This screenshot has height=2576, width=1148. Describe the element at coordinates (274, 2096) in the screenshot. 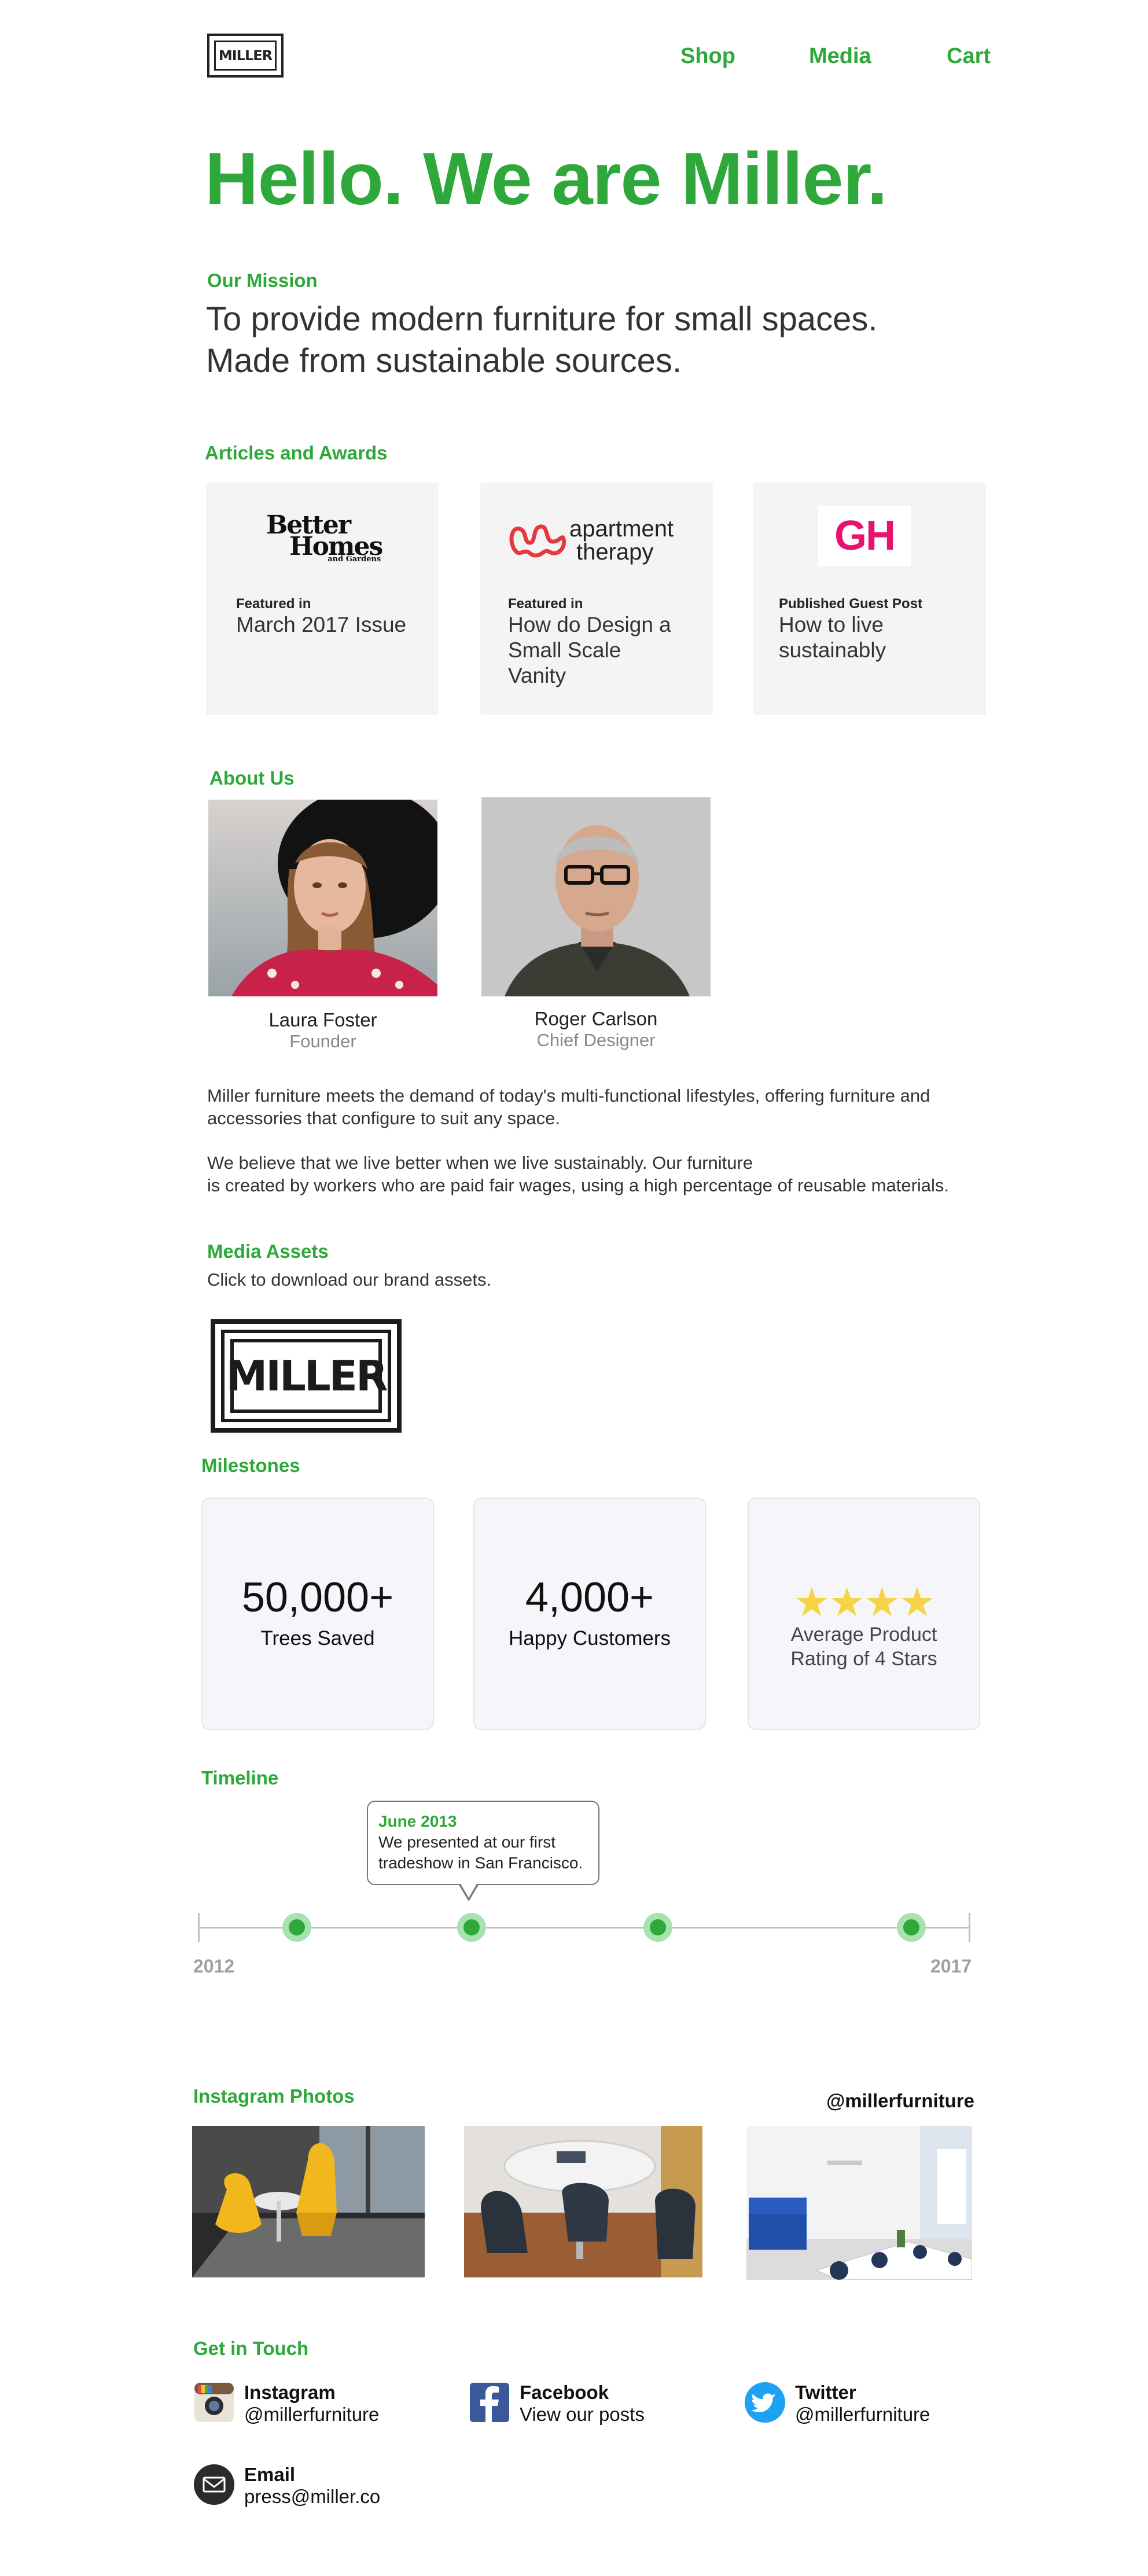

I see `instagram-heading: Instagram Photos` at that location.